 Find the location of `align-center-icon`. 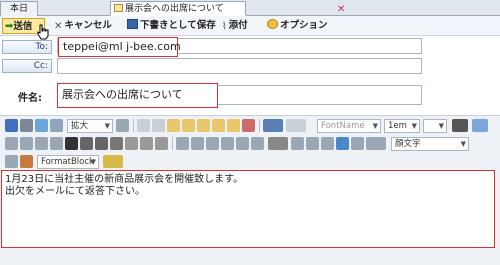

align-center-icon is located at coordinates (26, 143).